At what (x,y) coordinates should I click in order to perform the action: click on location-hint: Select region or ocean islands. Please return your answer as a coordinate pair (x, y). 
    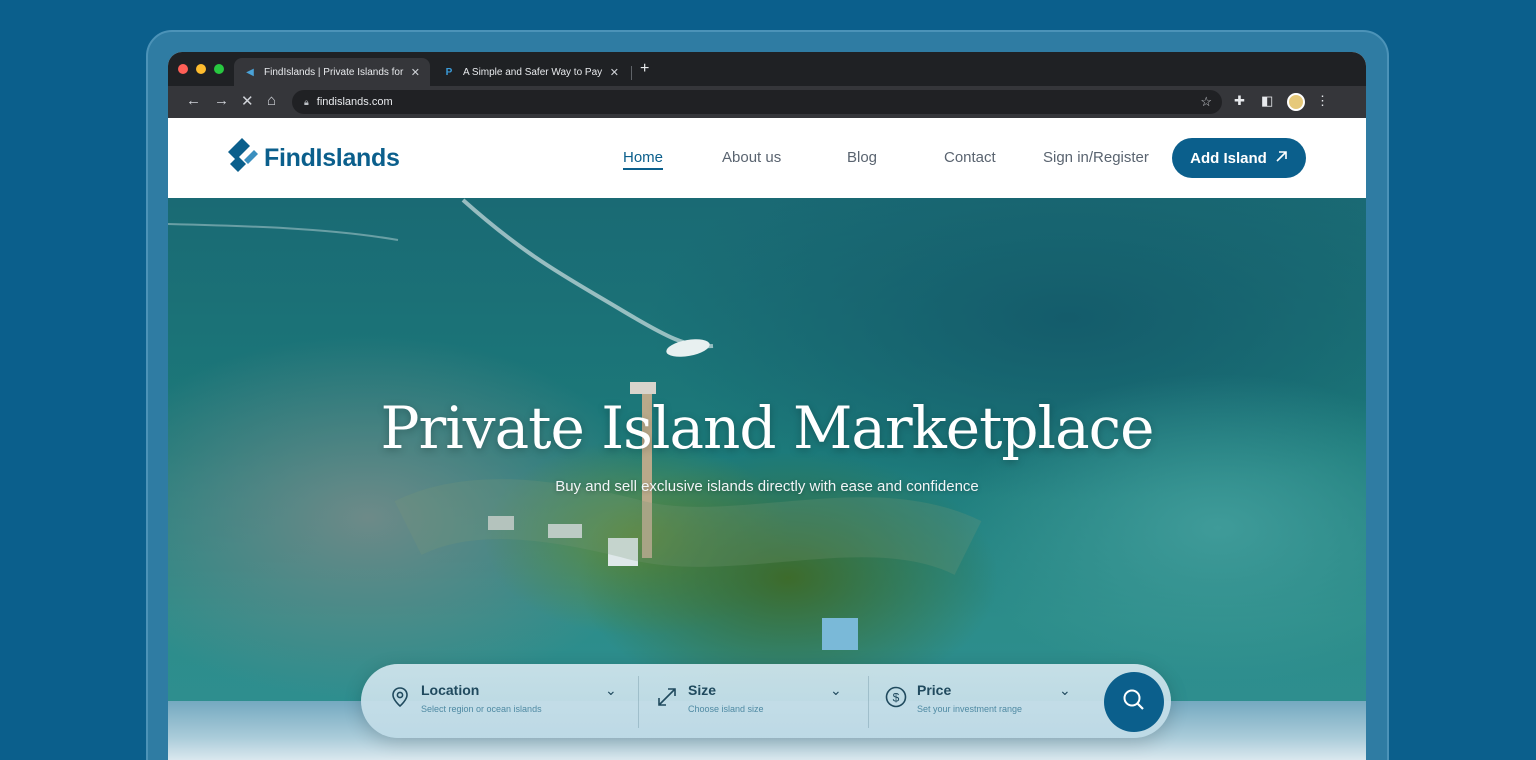
    Looking at the image, I should click on (481, 709).